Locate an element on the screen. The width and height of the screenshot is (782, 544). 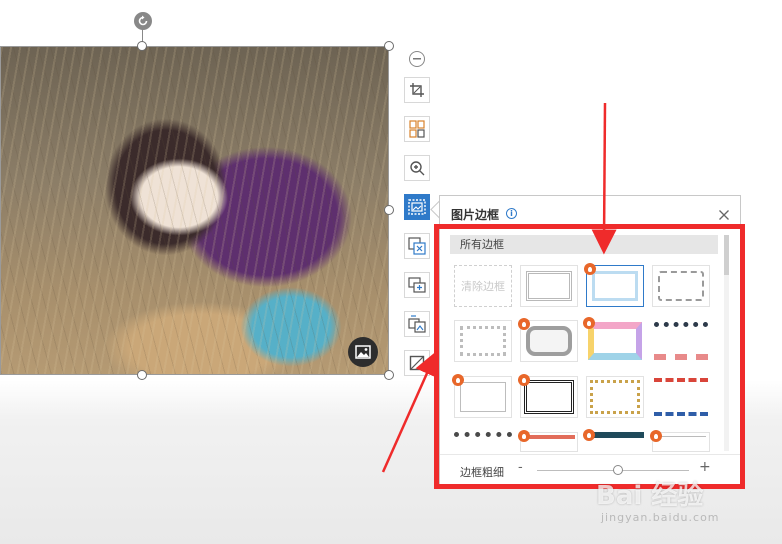
clear-border-option: 清除边框 is located at coordinates (483, 286).